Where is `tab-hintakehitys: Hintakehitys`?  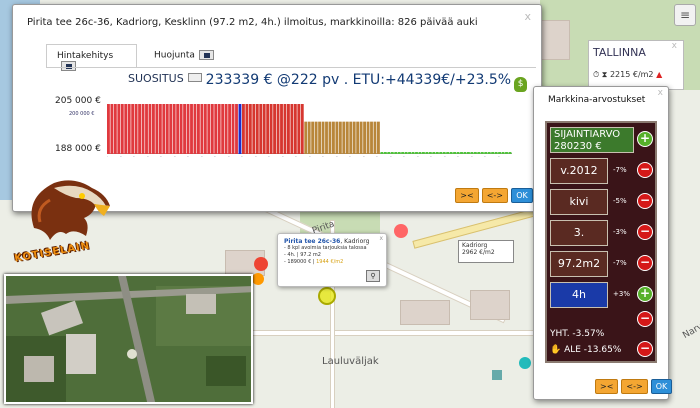
tab-hintakehitys: Hintakehitys is located at coordinates (91, 57).